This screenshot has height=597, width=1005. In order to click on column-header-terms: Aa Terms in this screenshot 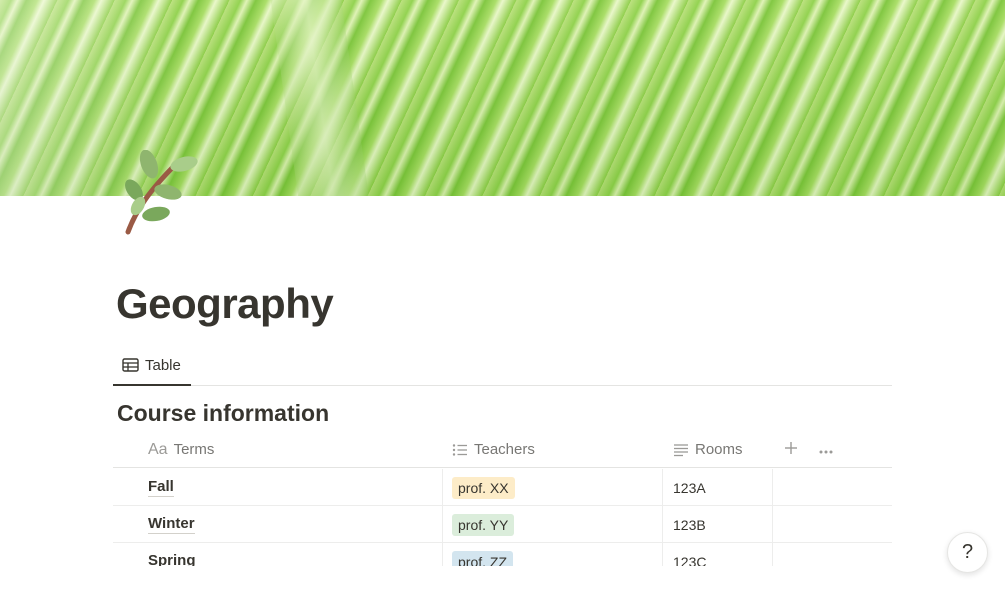, I will do `click(181, 449)`.